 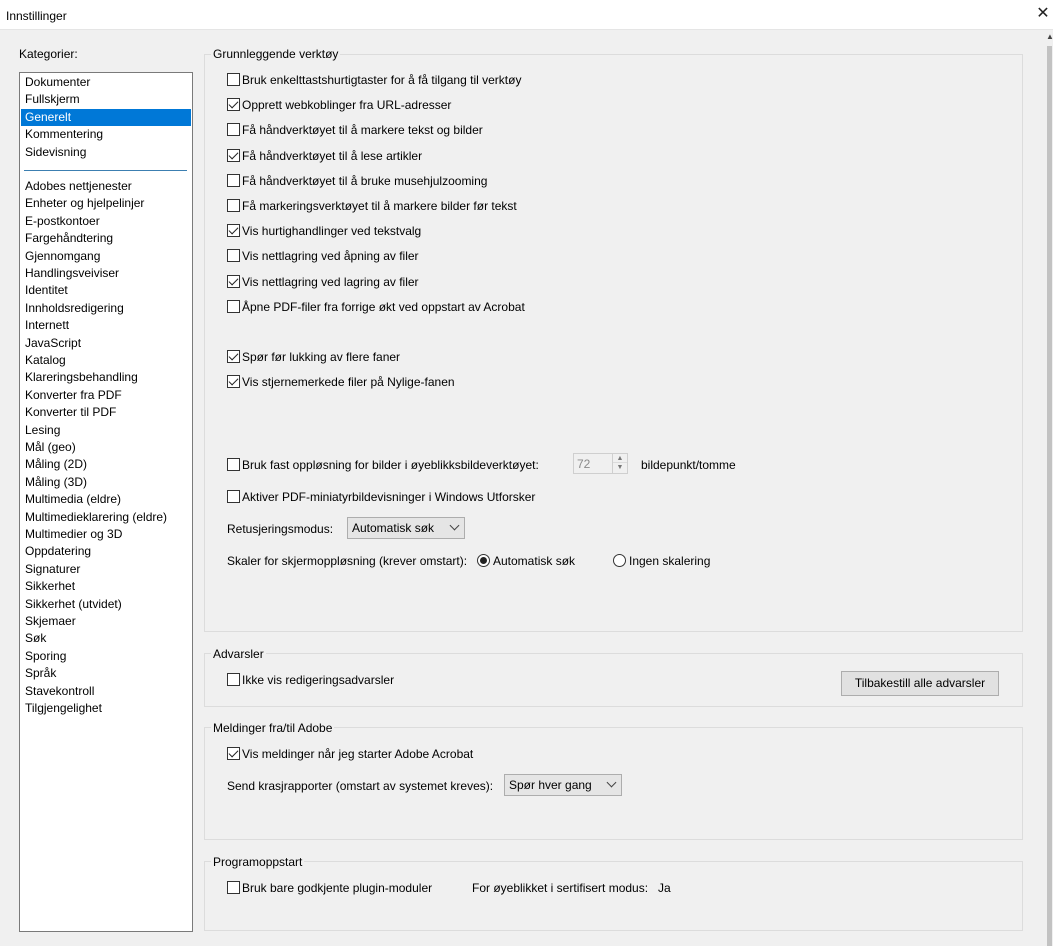 I want to click on category-item-konverter-fra-pdf: Konverter fra PDF, so click(x=106, y=395).